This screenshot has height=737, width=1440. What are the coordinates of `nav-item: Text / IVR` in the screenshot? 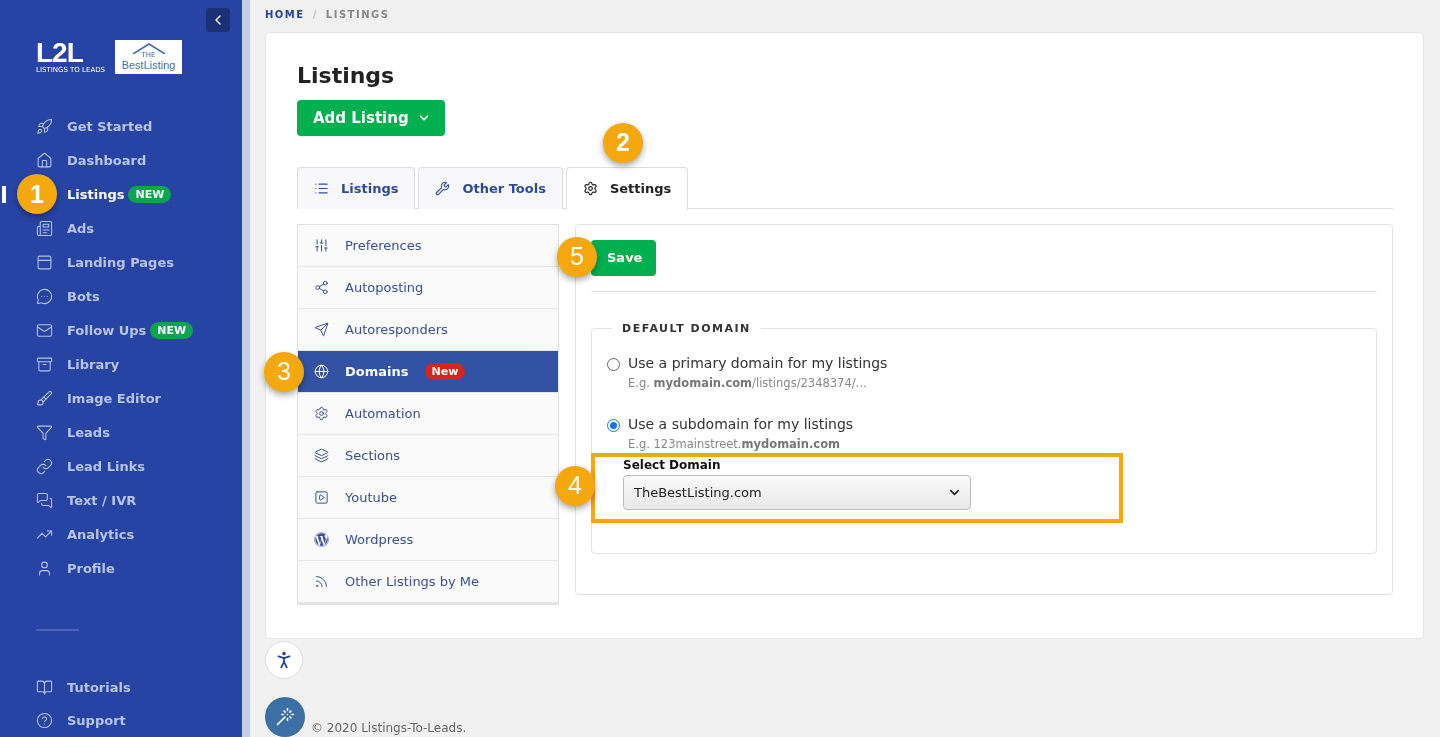 It's located at (121, 500).